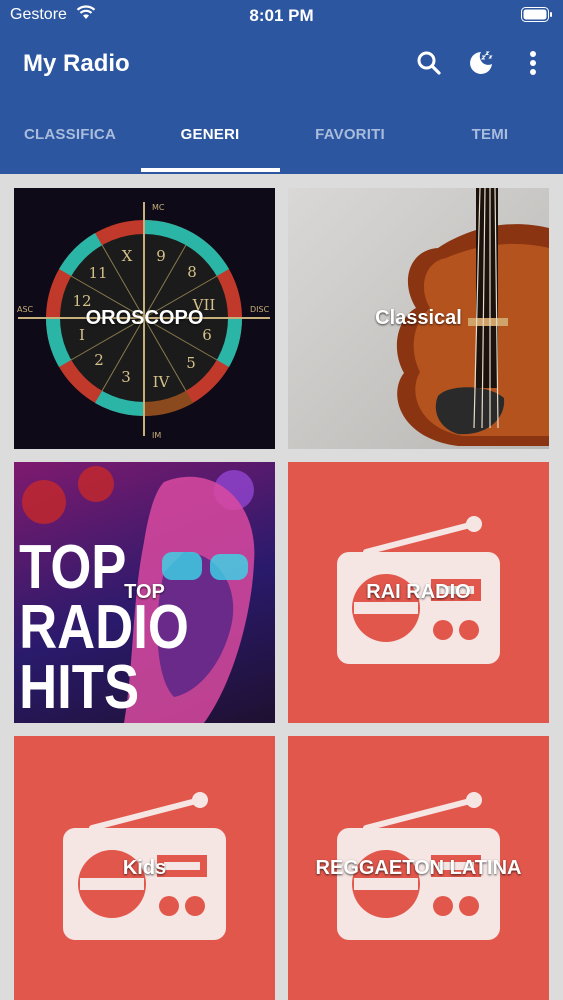 The width and height of the screenshot is (563, 1000). Describe the element at coordinates (350, 137) in the screenshot. I see `tab-favoriti: FAVORITI` at that location.